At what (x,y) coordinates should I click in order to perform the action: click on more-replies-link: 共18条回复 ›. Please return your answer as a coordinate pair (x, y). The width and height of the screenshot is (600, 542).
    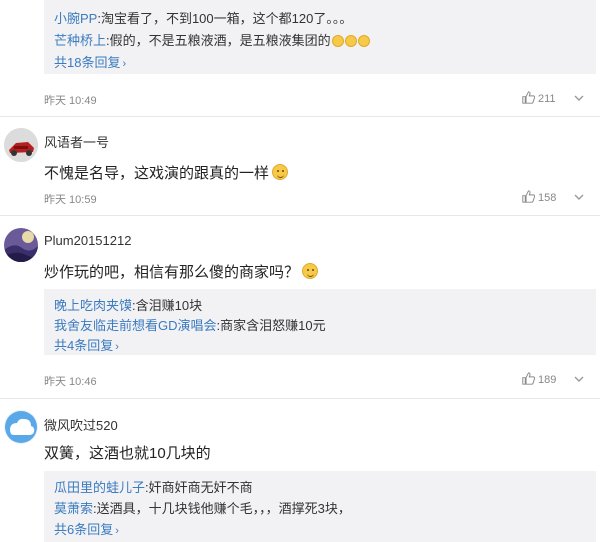
    Looking at the image, I should click on (90, 61).